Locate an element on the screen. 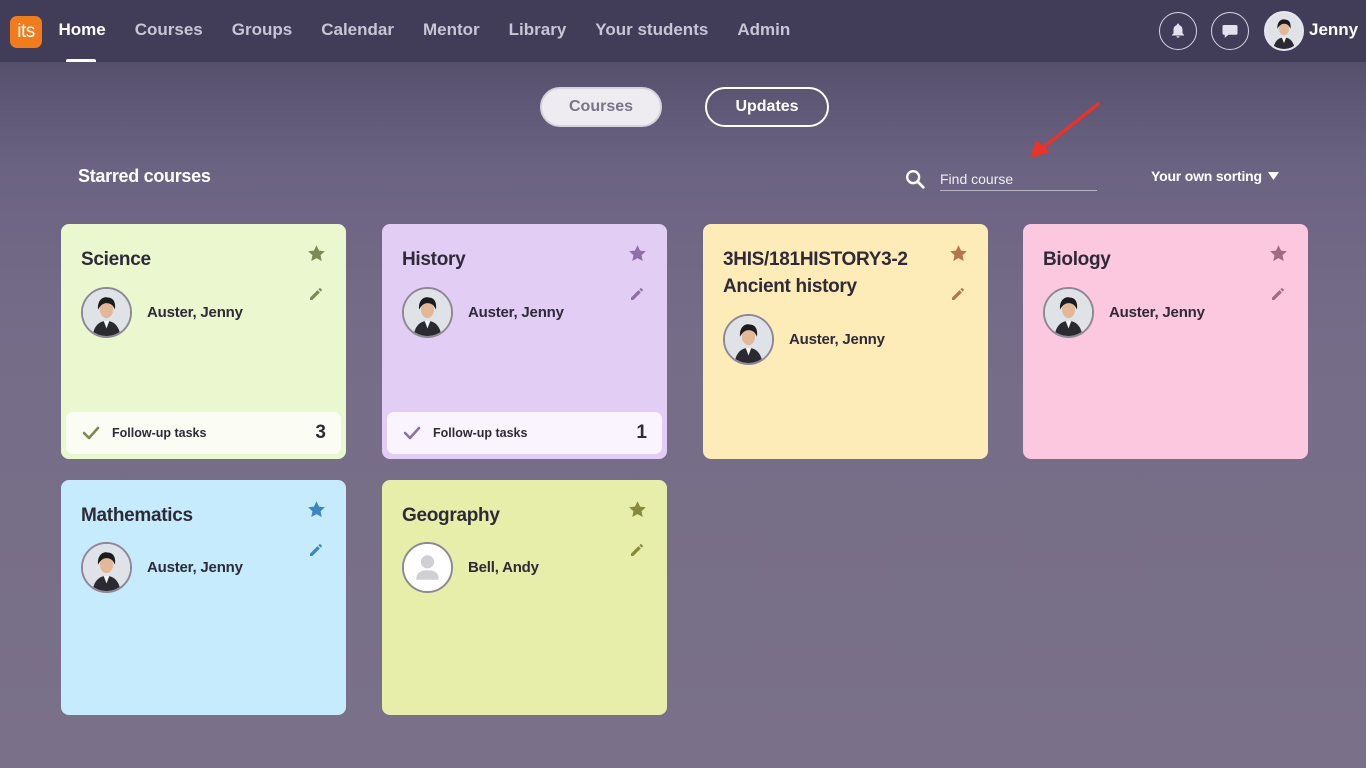 Image resolution: width=1366 pixels, height=768 pixels. follow-up-tasks-bar: Follow-up tasks 3 is located at coordinates (203, 433).